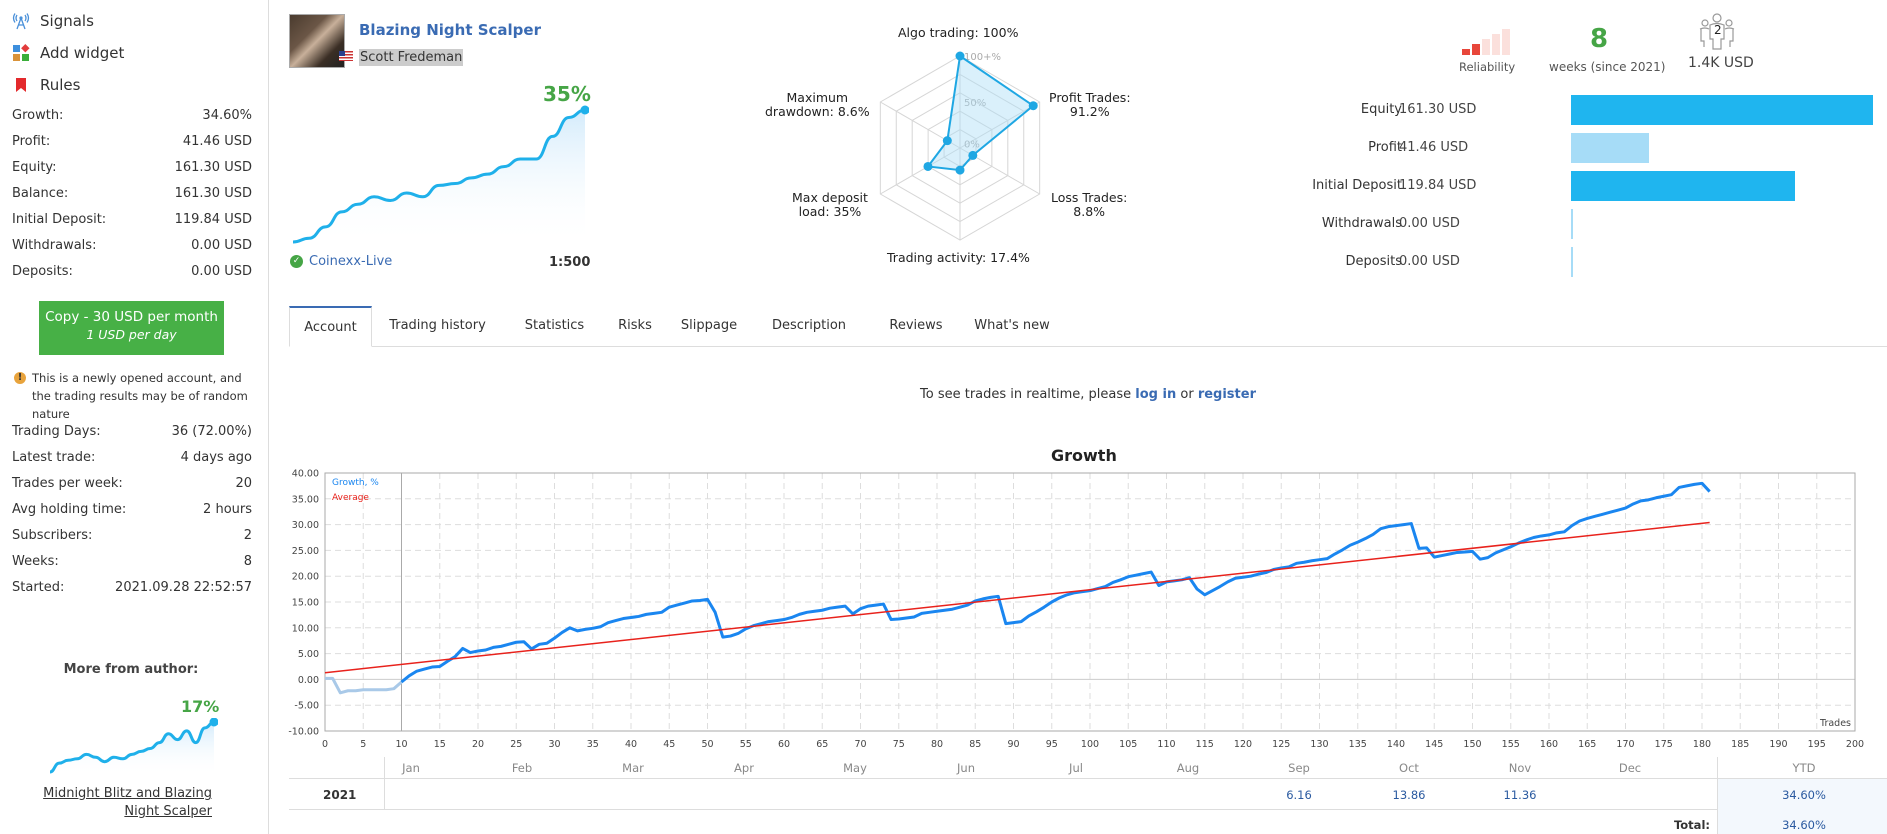  What do you see at coordinates (809, 326) in the screenshot?
I see `tab-description: Description` at bounding box center [809, 326].